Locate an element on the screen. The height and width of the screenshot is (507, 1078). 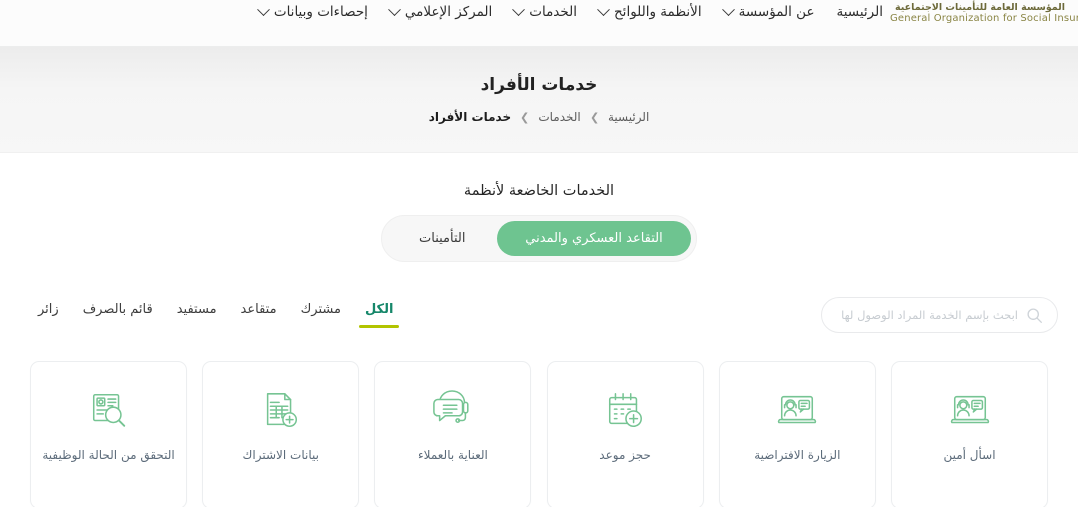
service-card-label: العناية بالعملاء is located at coordinates (453, 455).